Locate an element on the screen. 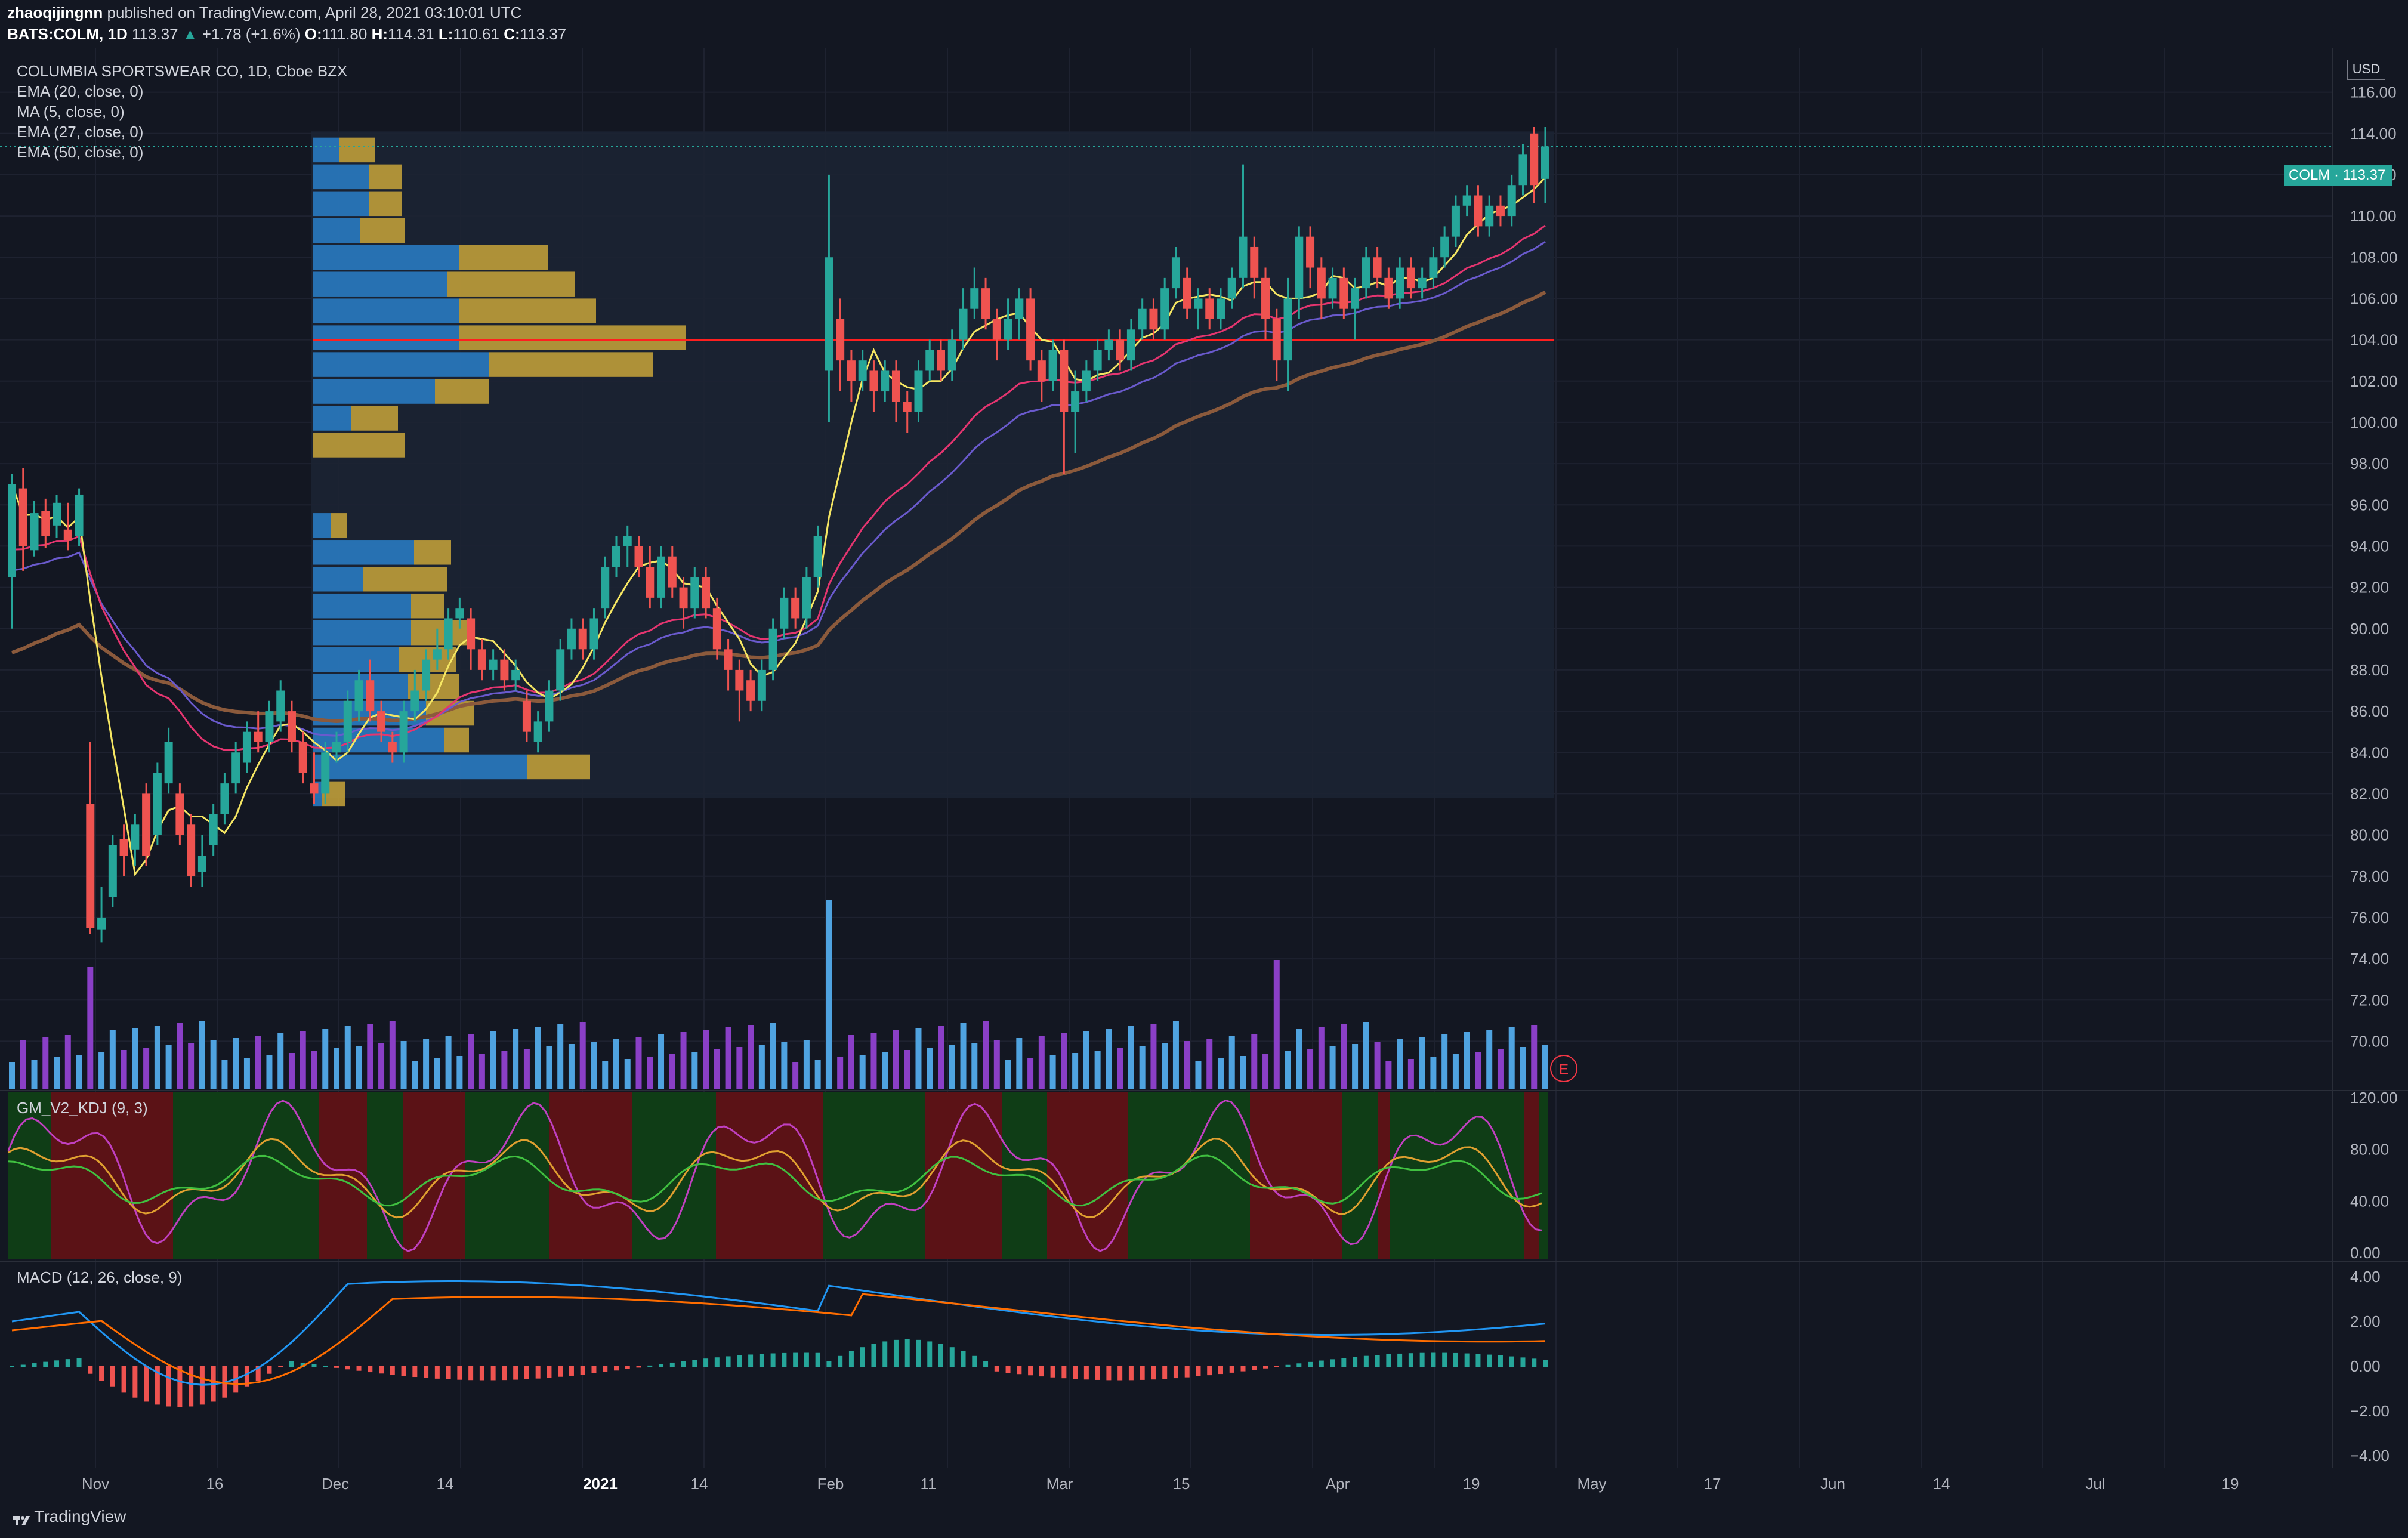  close-value: 113.37 is located at coordinates (543, 34).